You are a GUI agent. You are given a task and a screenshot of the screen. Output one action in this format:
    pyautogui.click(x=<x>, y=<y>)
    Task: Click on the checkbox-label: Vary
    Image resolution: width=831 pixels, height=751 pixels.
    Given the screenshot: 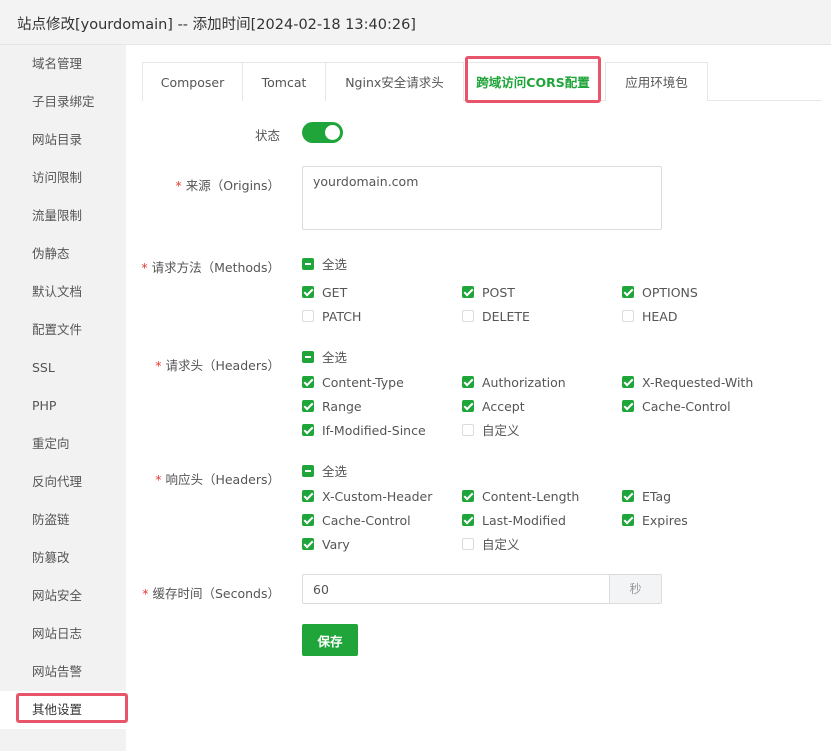 What is the action you would take?
    pyautogui.click(x=336, y=544)
    